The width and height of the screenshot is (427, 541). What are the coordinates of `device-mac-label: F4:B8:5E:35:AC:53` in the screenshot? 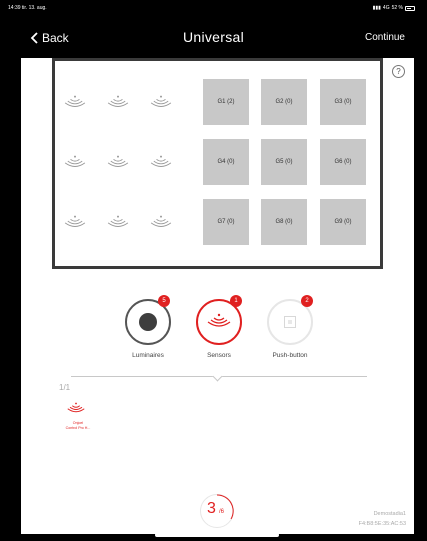 It's located at (382, 524).